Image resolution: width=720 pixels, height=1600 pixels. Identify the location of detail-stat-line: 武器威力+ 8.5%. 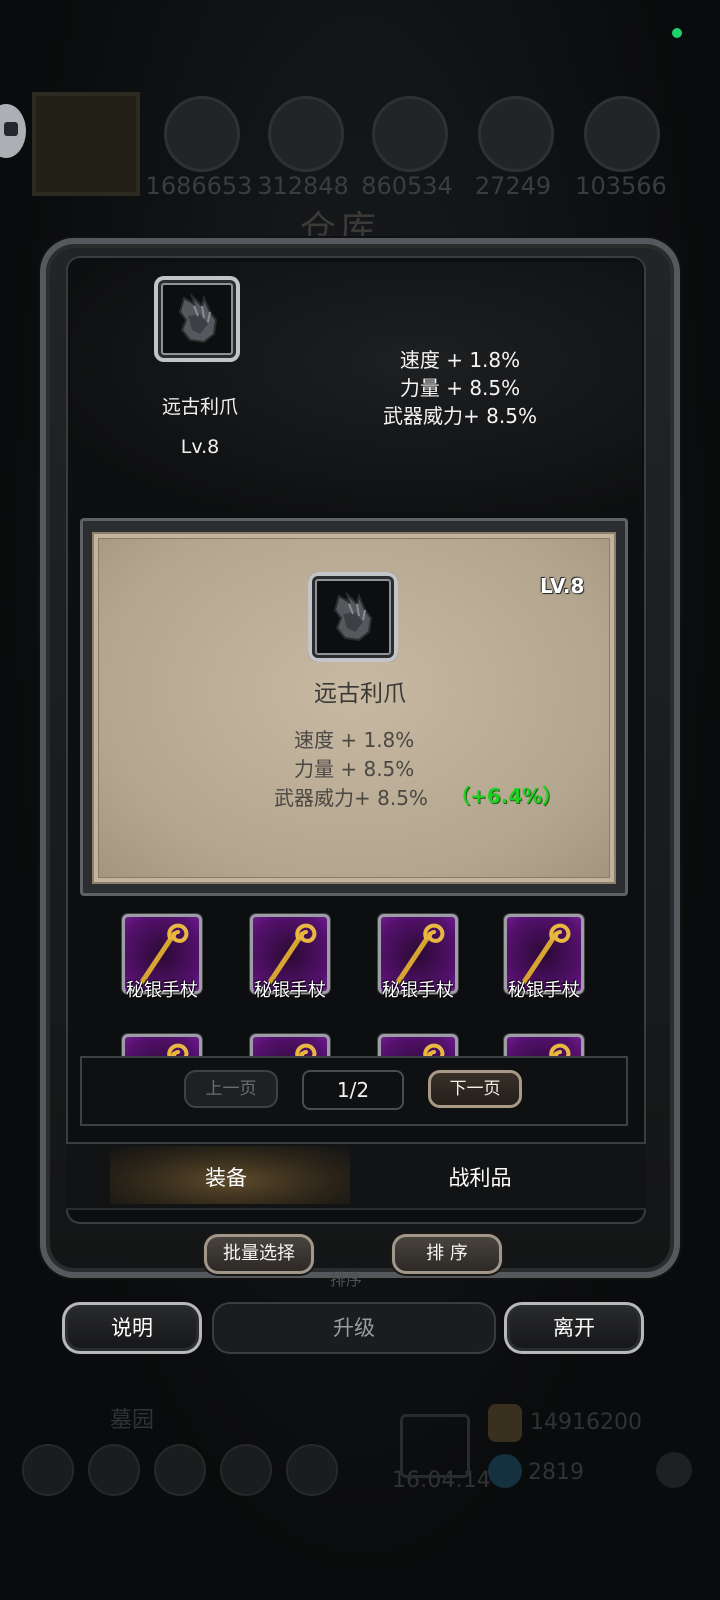
(351, 798).